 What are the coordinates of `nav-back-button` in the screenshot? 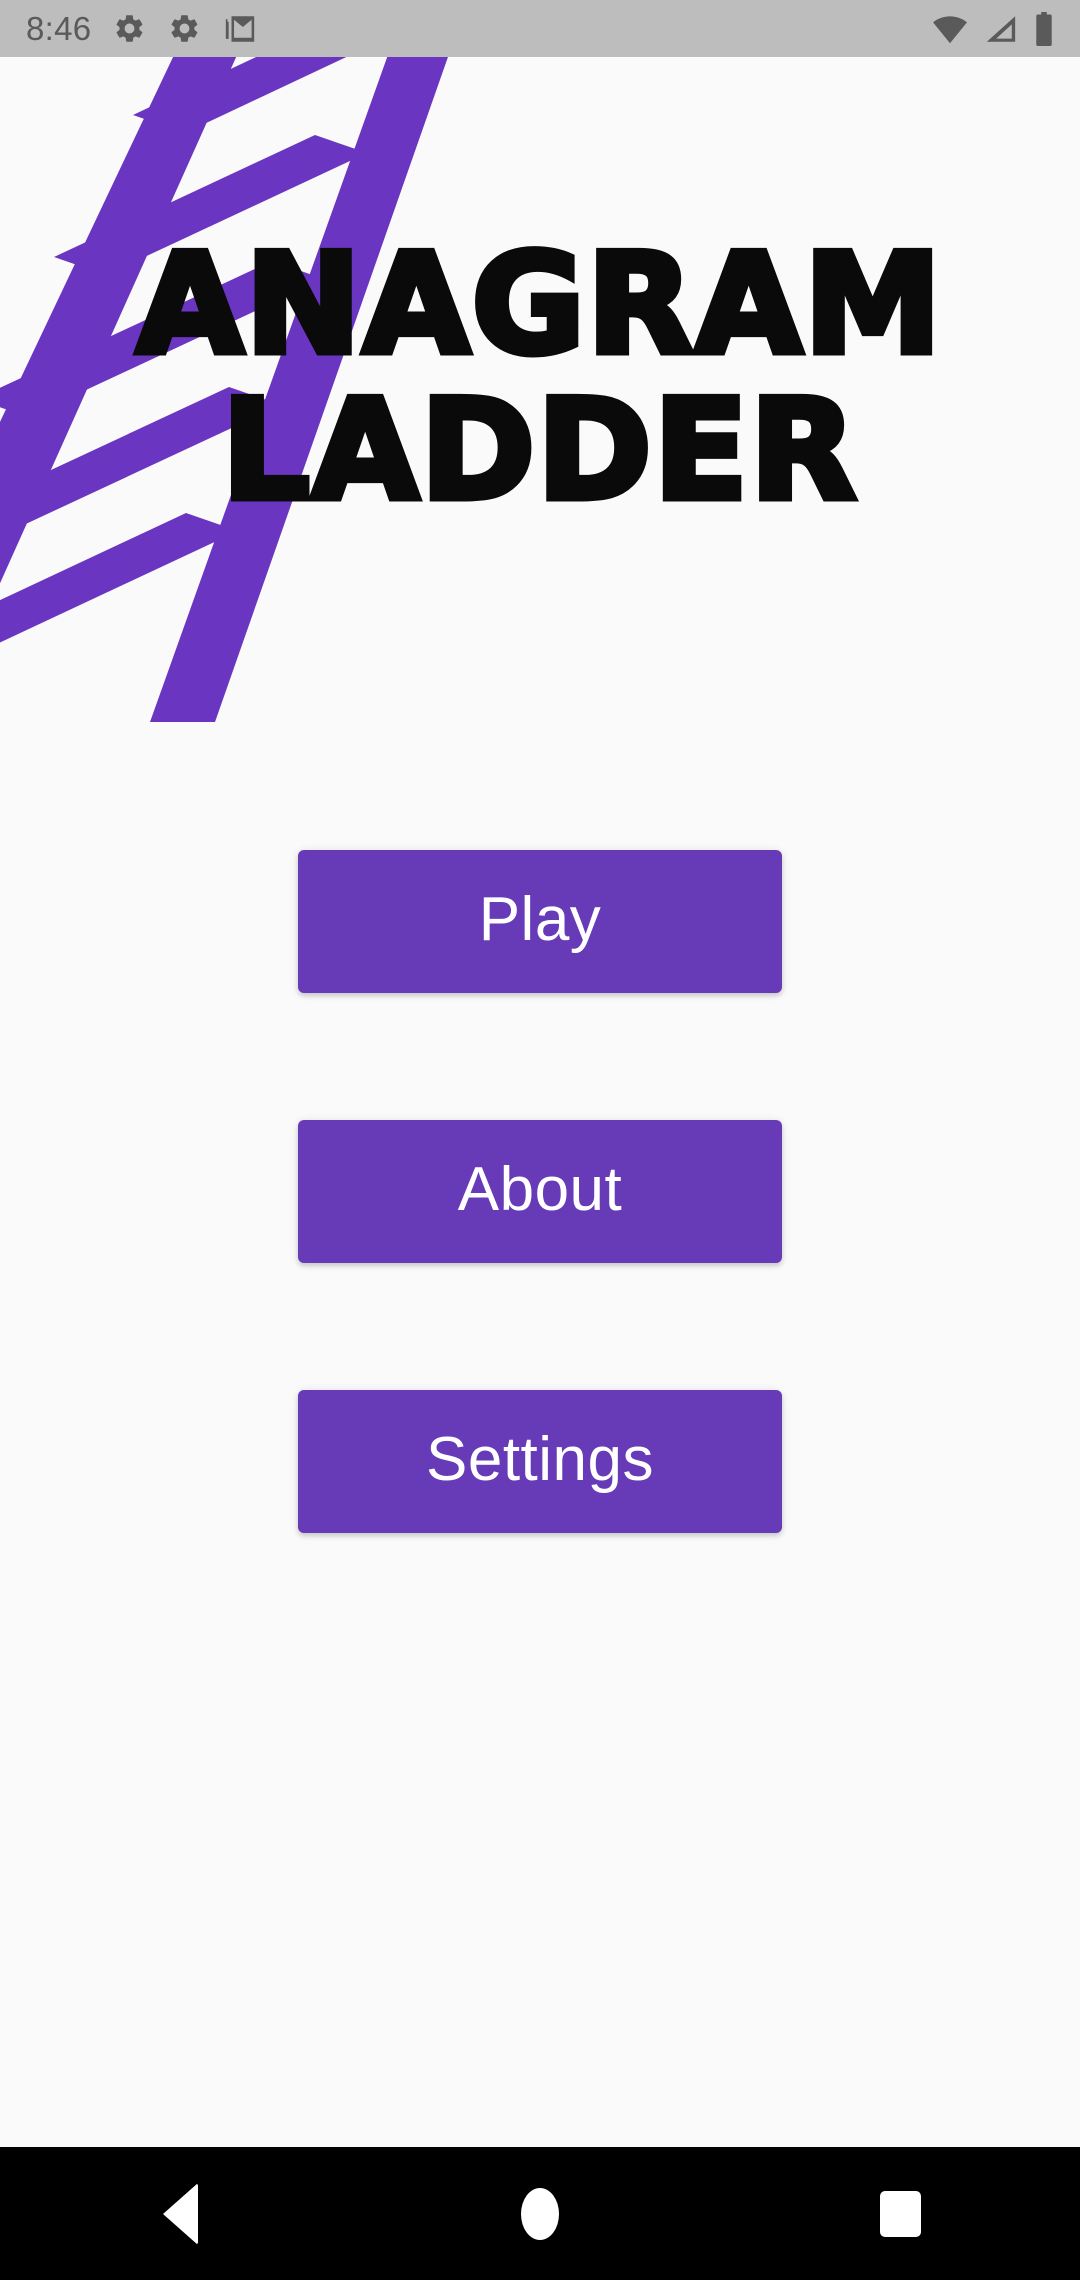 It's located at (180, 2213).